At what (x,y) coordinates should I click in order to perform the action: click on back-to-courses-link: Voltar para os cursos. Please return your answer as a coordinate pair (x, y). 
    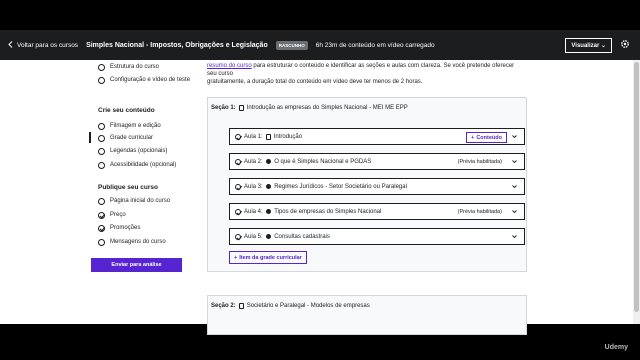
    Looking at the image, I should click on (43, 45).